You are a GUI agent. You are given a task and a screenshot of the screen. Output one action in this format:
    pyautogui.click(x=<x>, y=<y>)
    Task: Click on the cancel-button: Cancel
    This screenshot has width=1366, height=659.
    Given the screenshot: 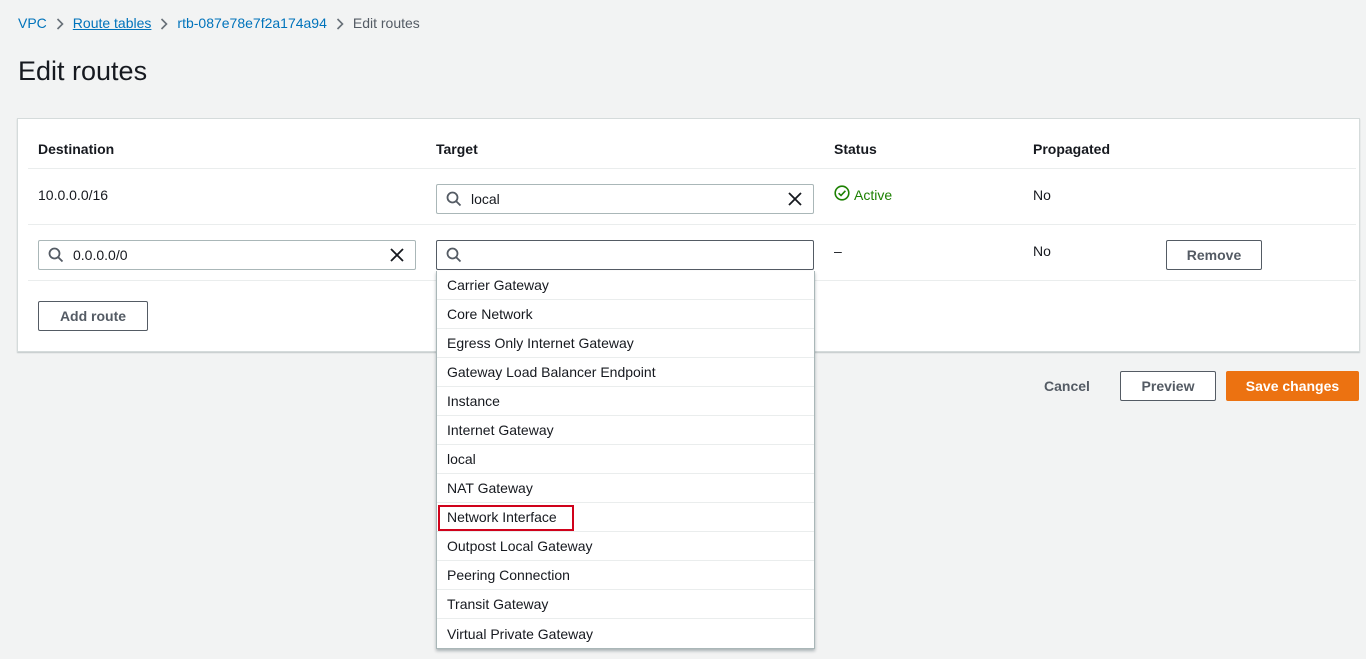 What is the action you would take?
    pyautogui.click(x=1067, y=386)
    